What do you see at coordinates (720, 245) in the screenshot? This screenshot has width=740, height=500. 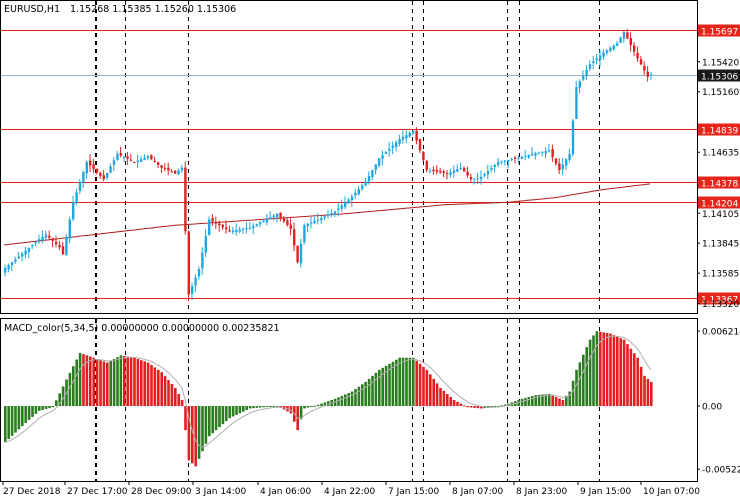 I see `price-tick-label-4: 1.13845` at bounding box center [720, 245].